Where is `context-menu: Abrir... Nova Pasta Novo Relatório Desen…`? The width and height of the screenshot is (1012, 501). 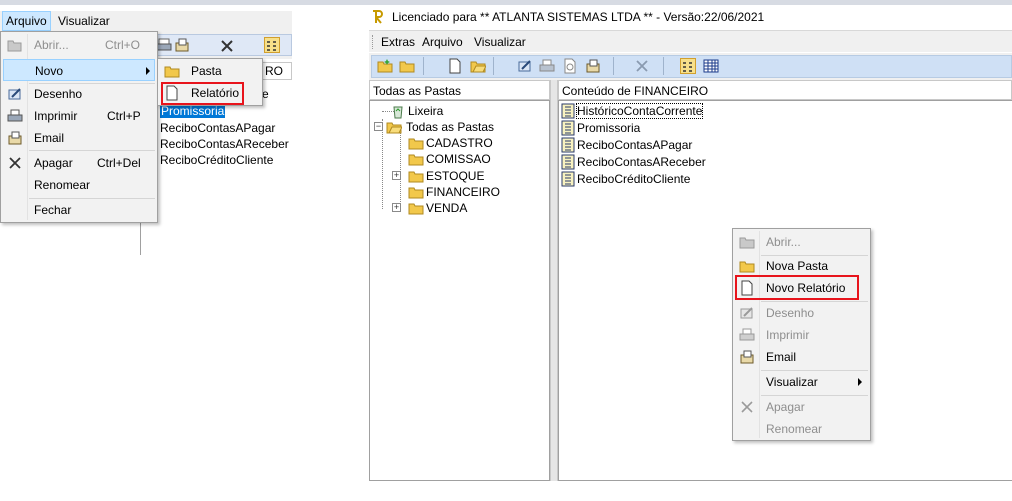
context-menu: Abrir... Nova Pasta Novo Relatório Desen… is located at coordinates (801, 334).